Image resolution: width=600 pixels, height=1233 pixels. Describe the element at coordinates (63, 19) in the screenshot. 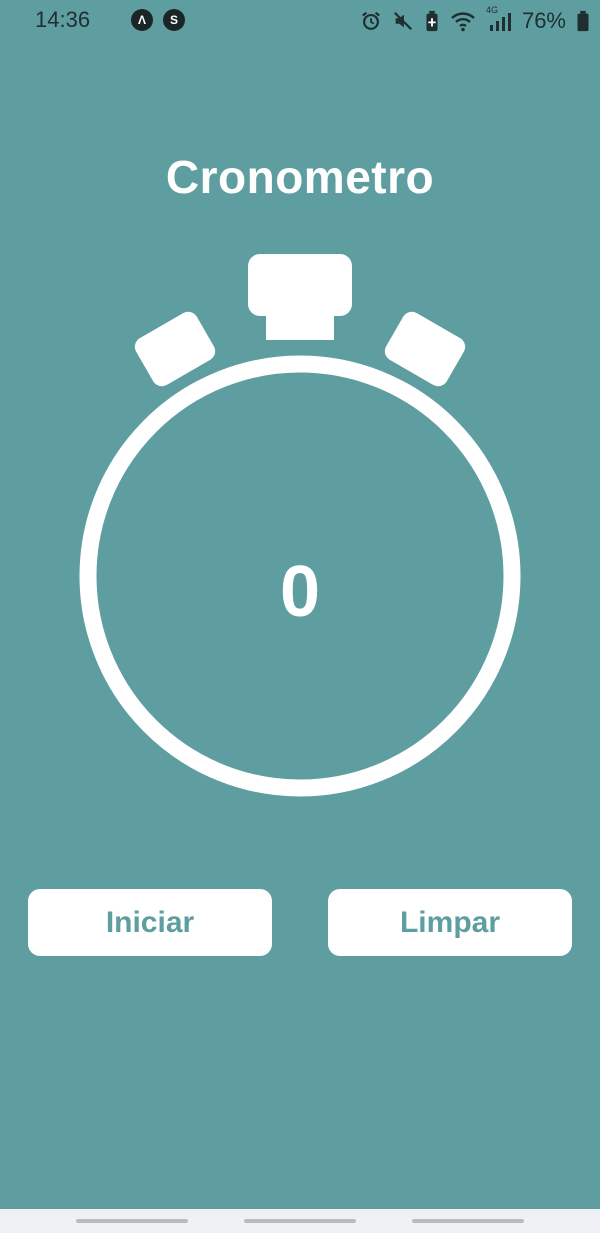

I see `status-time: 14:36` at that location.